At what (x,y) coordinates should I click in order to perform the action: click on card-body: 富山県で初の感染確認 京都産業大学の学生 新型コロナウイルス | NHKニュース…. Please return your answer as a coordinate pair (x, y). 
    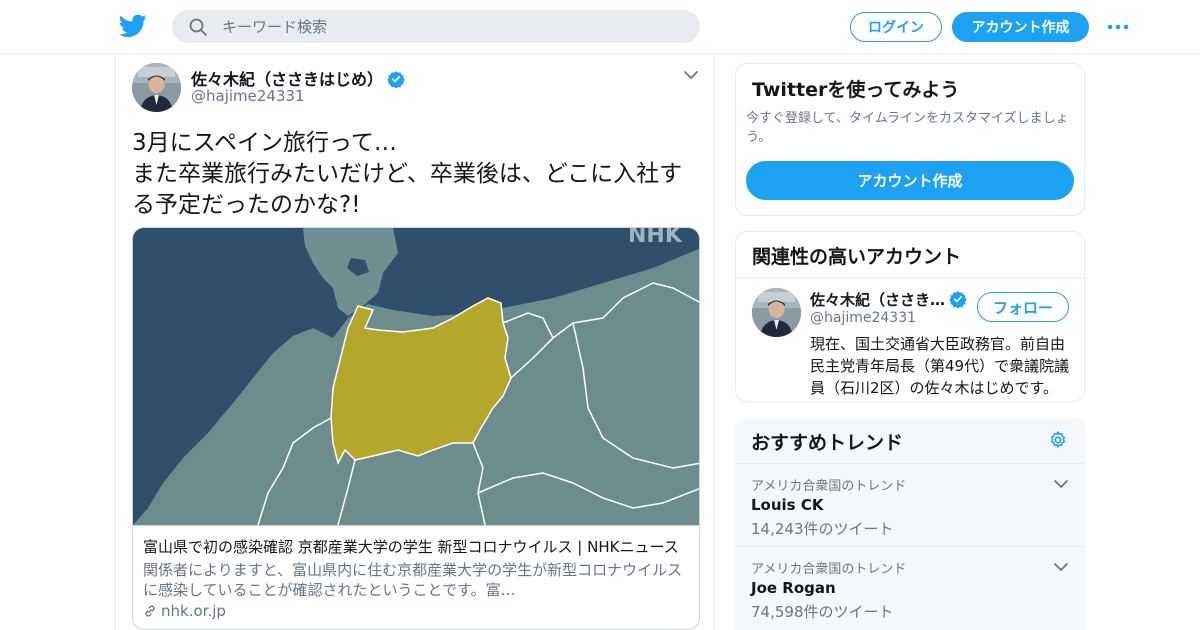
    Looking at the image, I should click on (416, 577).